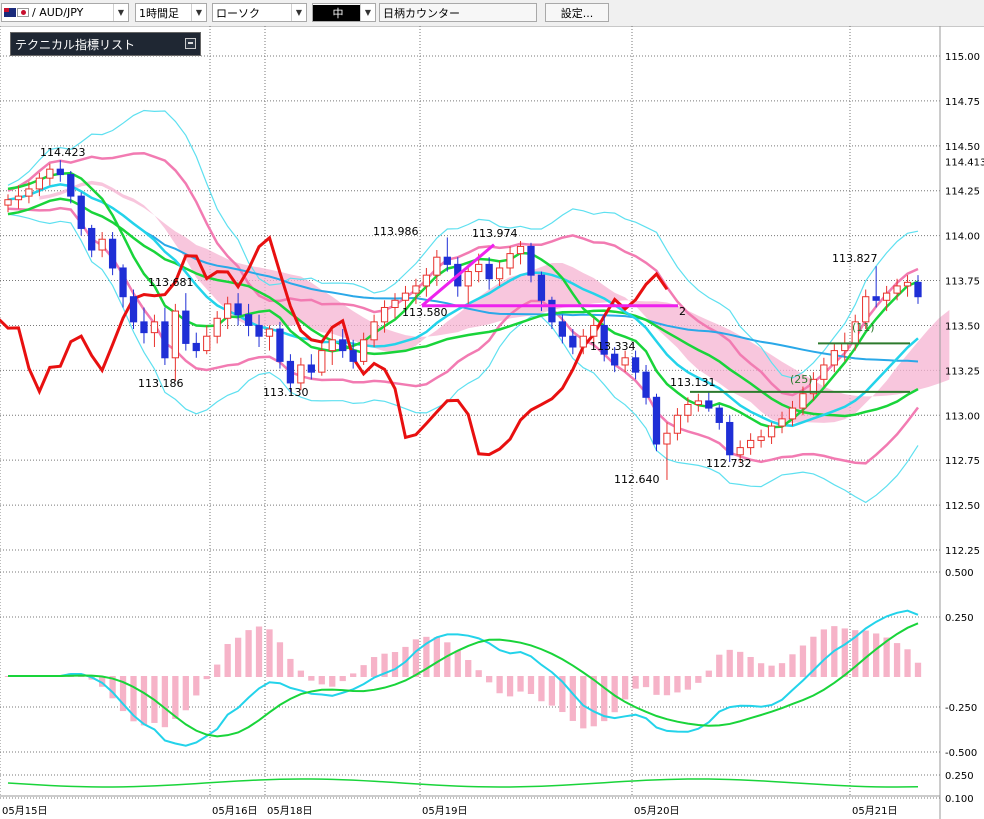 The width and height of the screenshot is (984, 819). Describe the element at coordinates (729, 463) in the screenshot. I see `price-annotation: 112.732` at that location.